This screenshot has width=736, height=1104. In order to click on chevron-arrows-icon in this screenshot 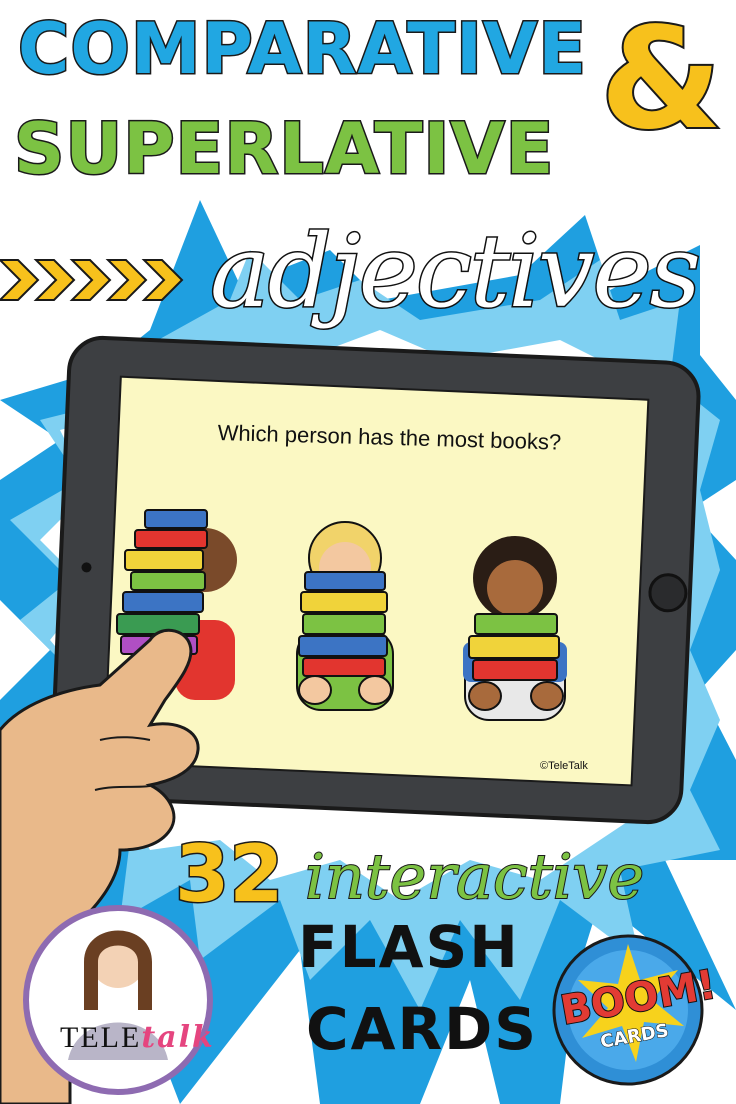, I will do `click(92, 280)`.